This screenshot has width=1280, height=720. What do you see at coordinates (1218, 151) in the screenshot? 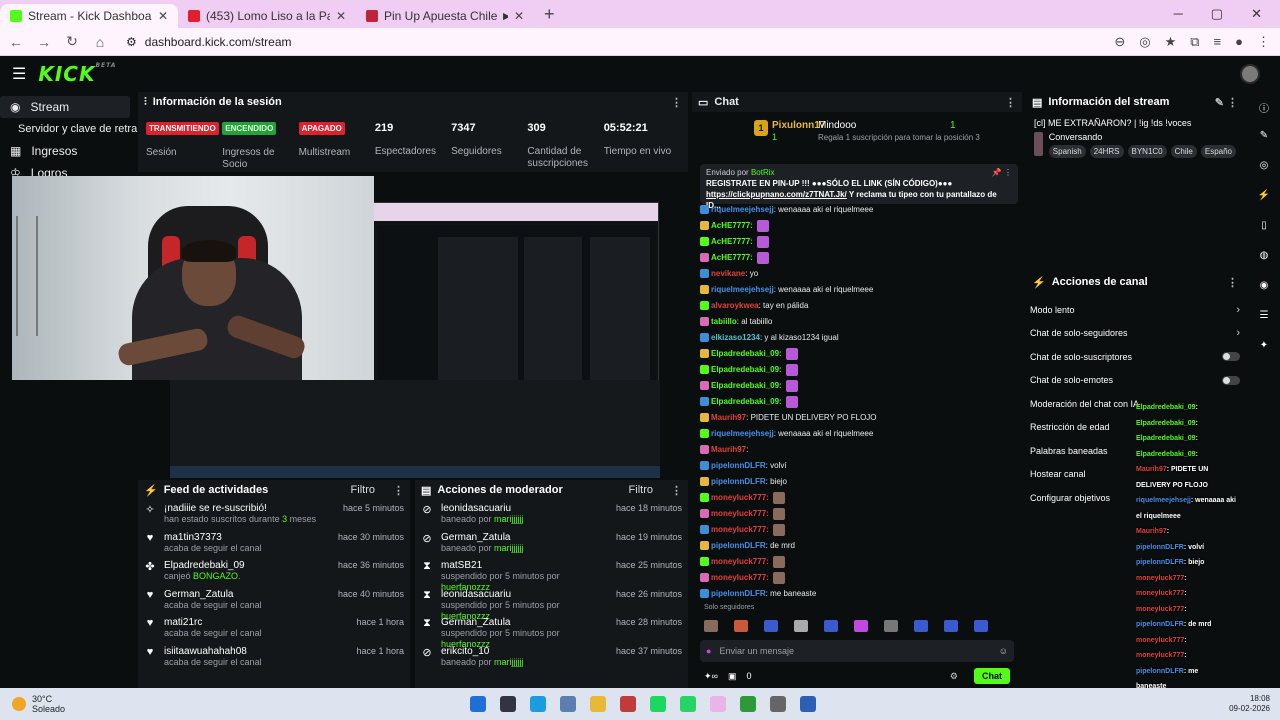
I see `stream-tag: Españo` at bounding box center [1218, 151].